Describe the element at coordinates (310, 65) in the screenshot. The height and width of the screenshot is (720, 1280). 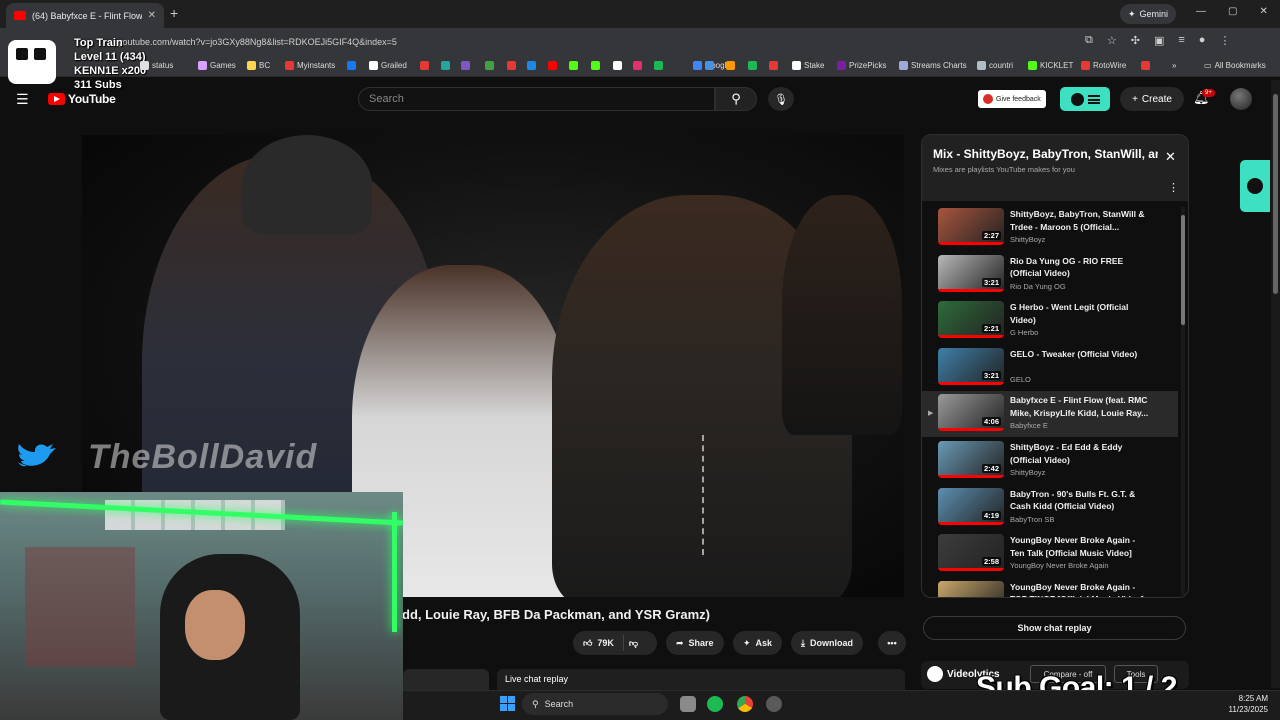
I see `bookmark-item: Myinstants` at that location.